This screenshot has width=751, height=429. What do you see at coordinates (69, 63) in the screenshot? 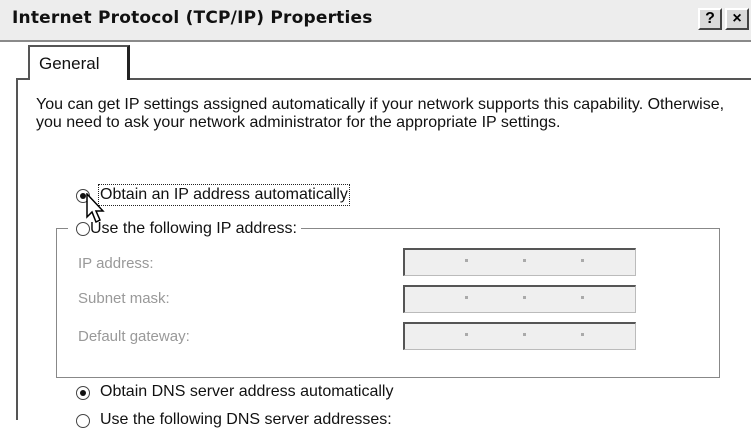
I see `tab-general-label: General` at bounding box center [69, 63].